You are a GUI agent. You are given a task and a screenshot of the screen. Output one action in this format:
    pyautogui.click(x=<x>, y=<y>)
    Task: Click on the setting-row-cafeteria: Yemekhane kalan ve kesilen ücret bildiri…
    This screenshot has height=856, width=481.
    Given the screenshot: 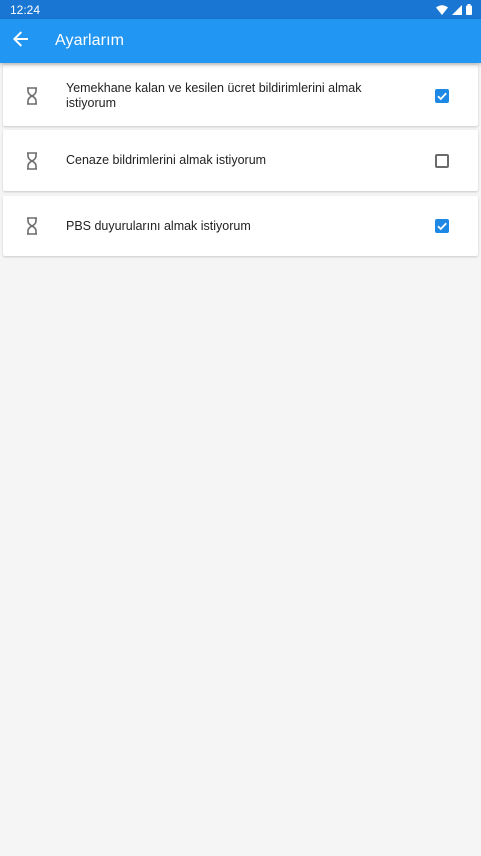 What is the action you would take?
    pyautogui.click(x=240, y=95)
    